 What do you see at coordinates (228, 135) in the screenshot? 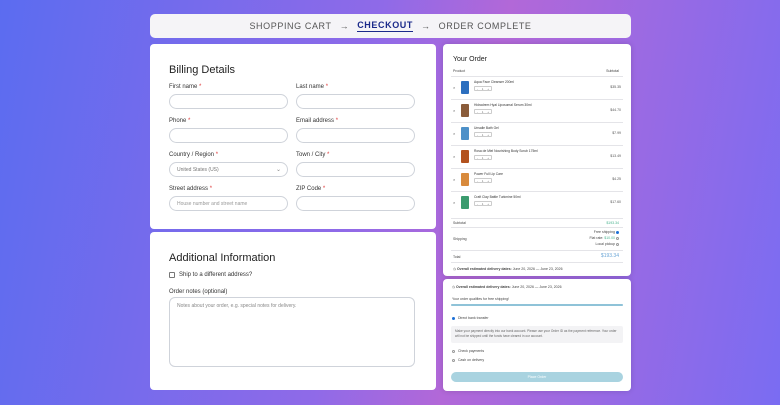
I see `phone-field` at bounding box center [228, 135].